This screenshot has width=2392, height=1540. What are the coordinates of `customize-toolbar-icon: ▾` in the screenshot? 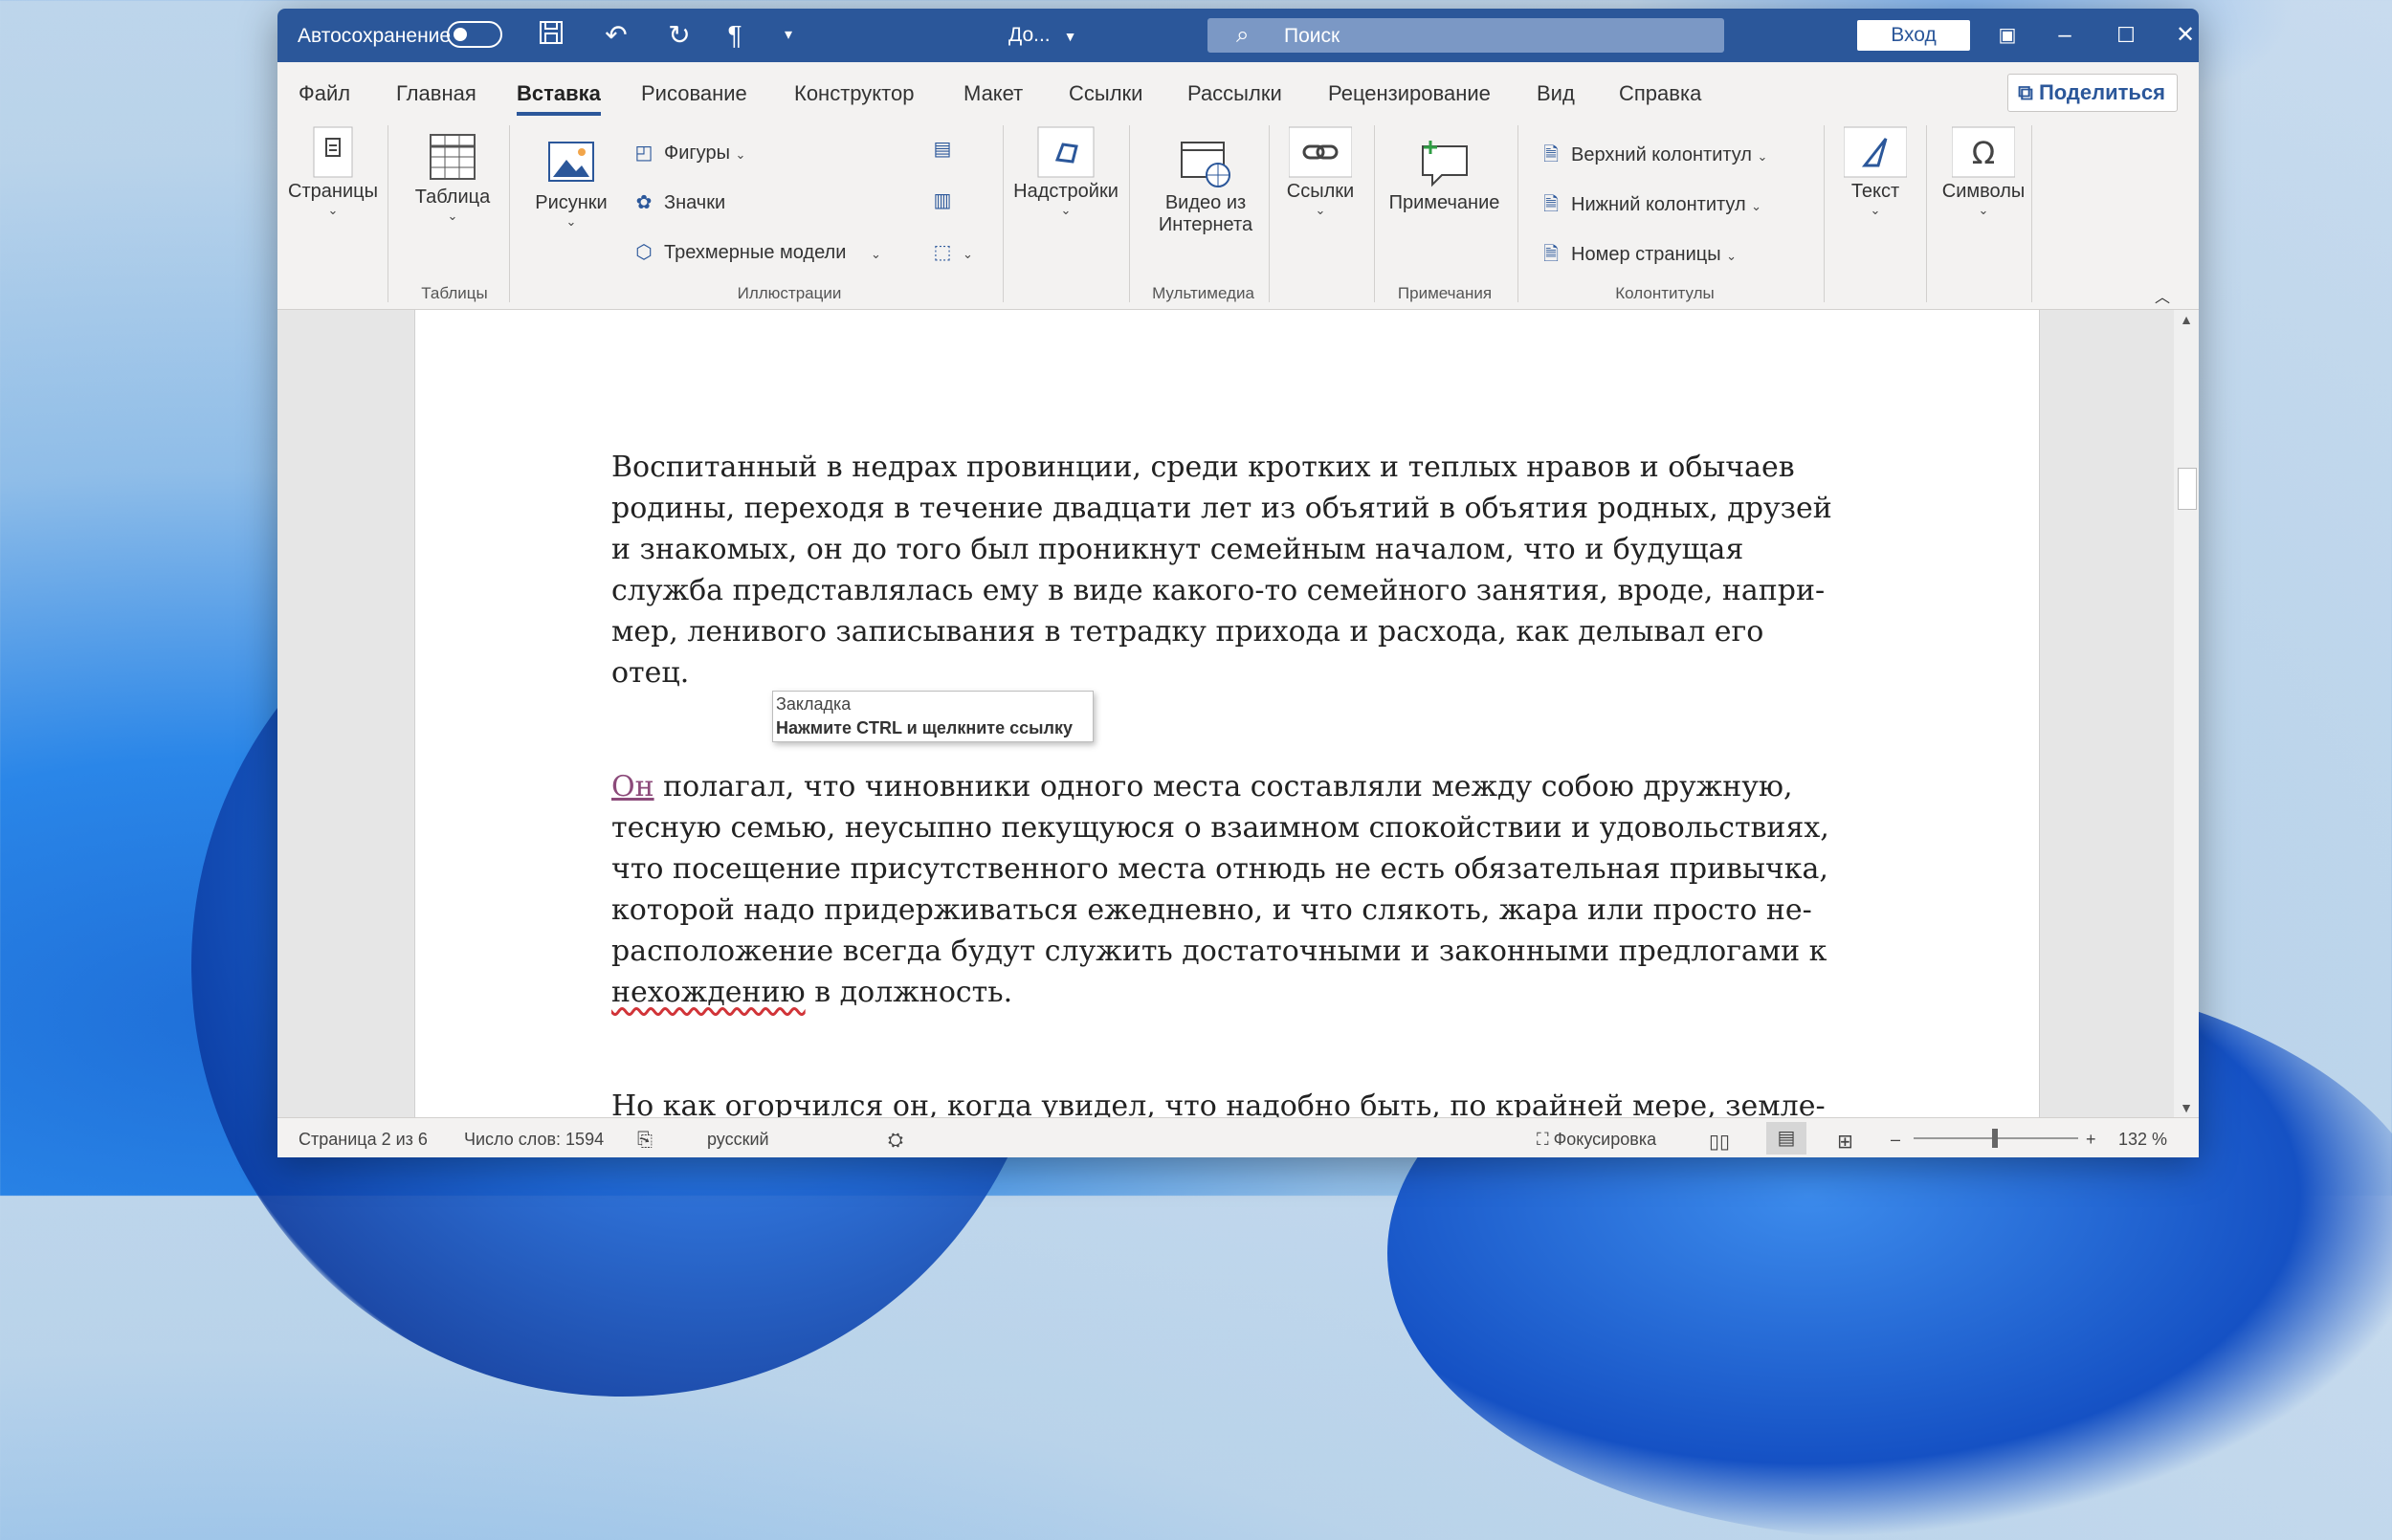 It's located at (788, 35).